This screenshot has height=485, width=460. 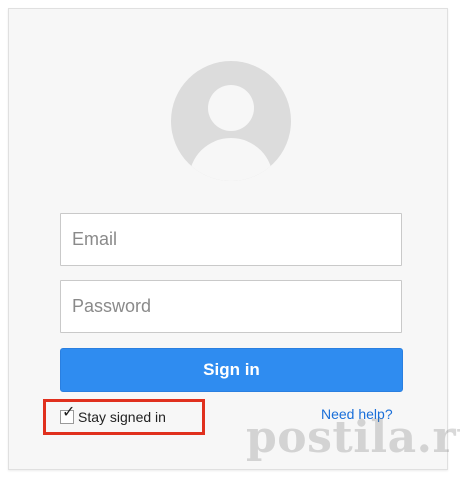 I want to click on stay-signed-in-checkbox: ✓, so click(x=67, y=414).